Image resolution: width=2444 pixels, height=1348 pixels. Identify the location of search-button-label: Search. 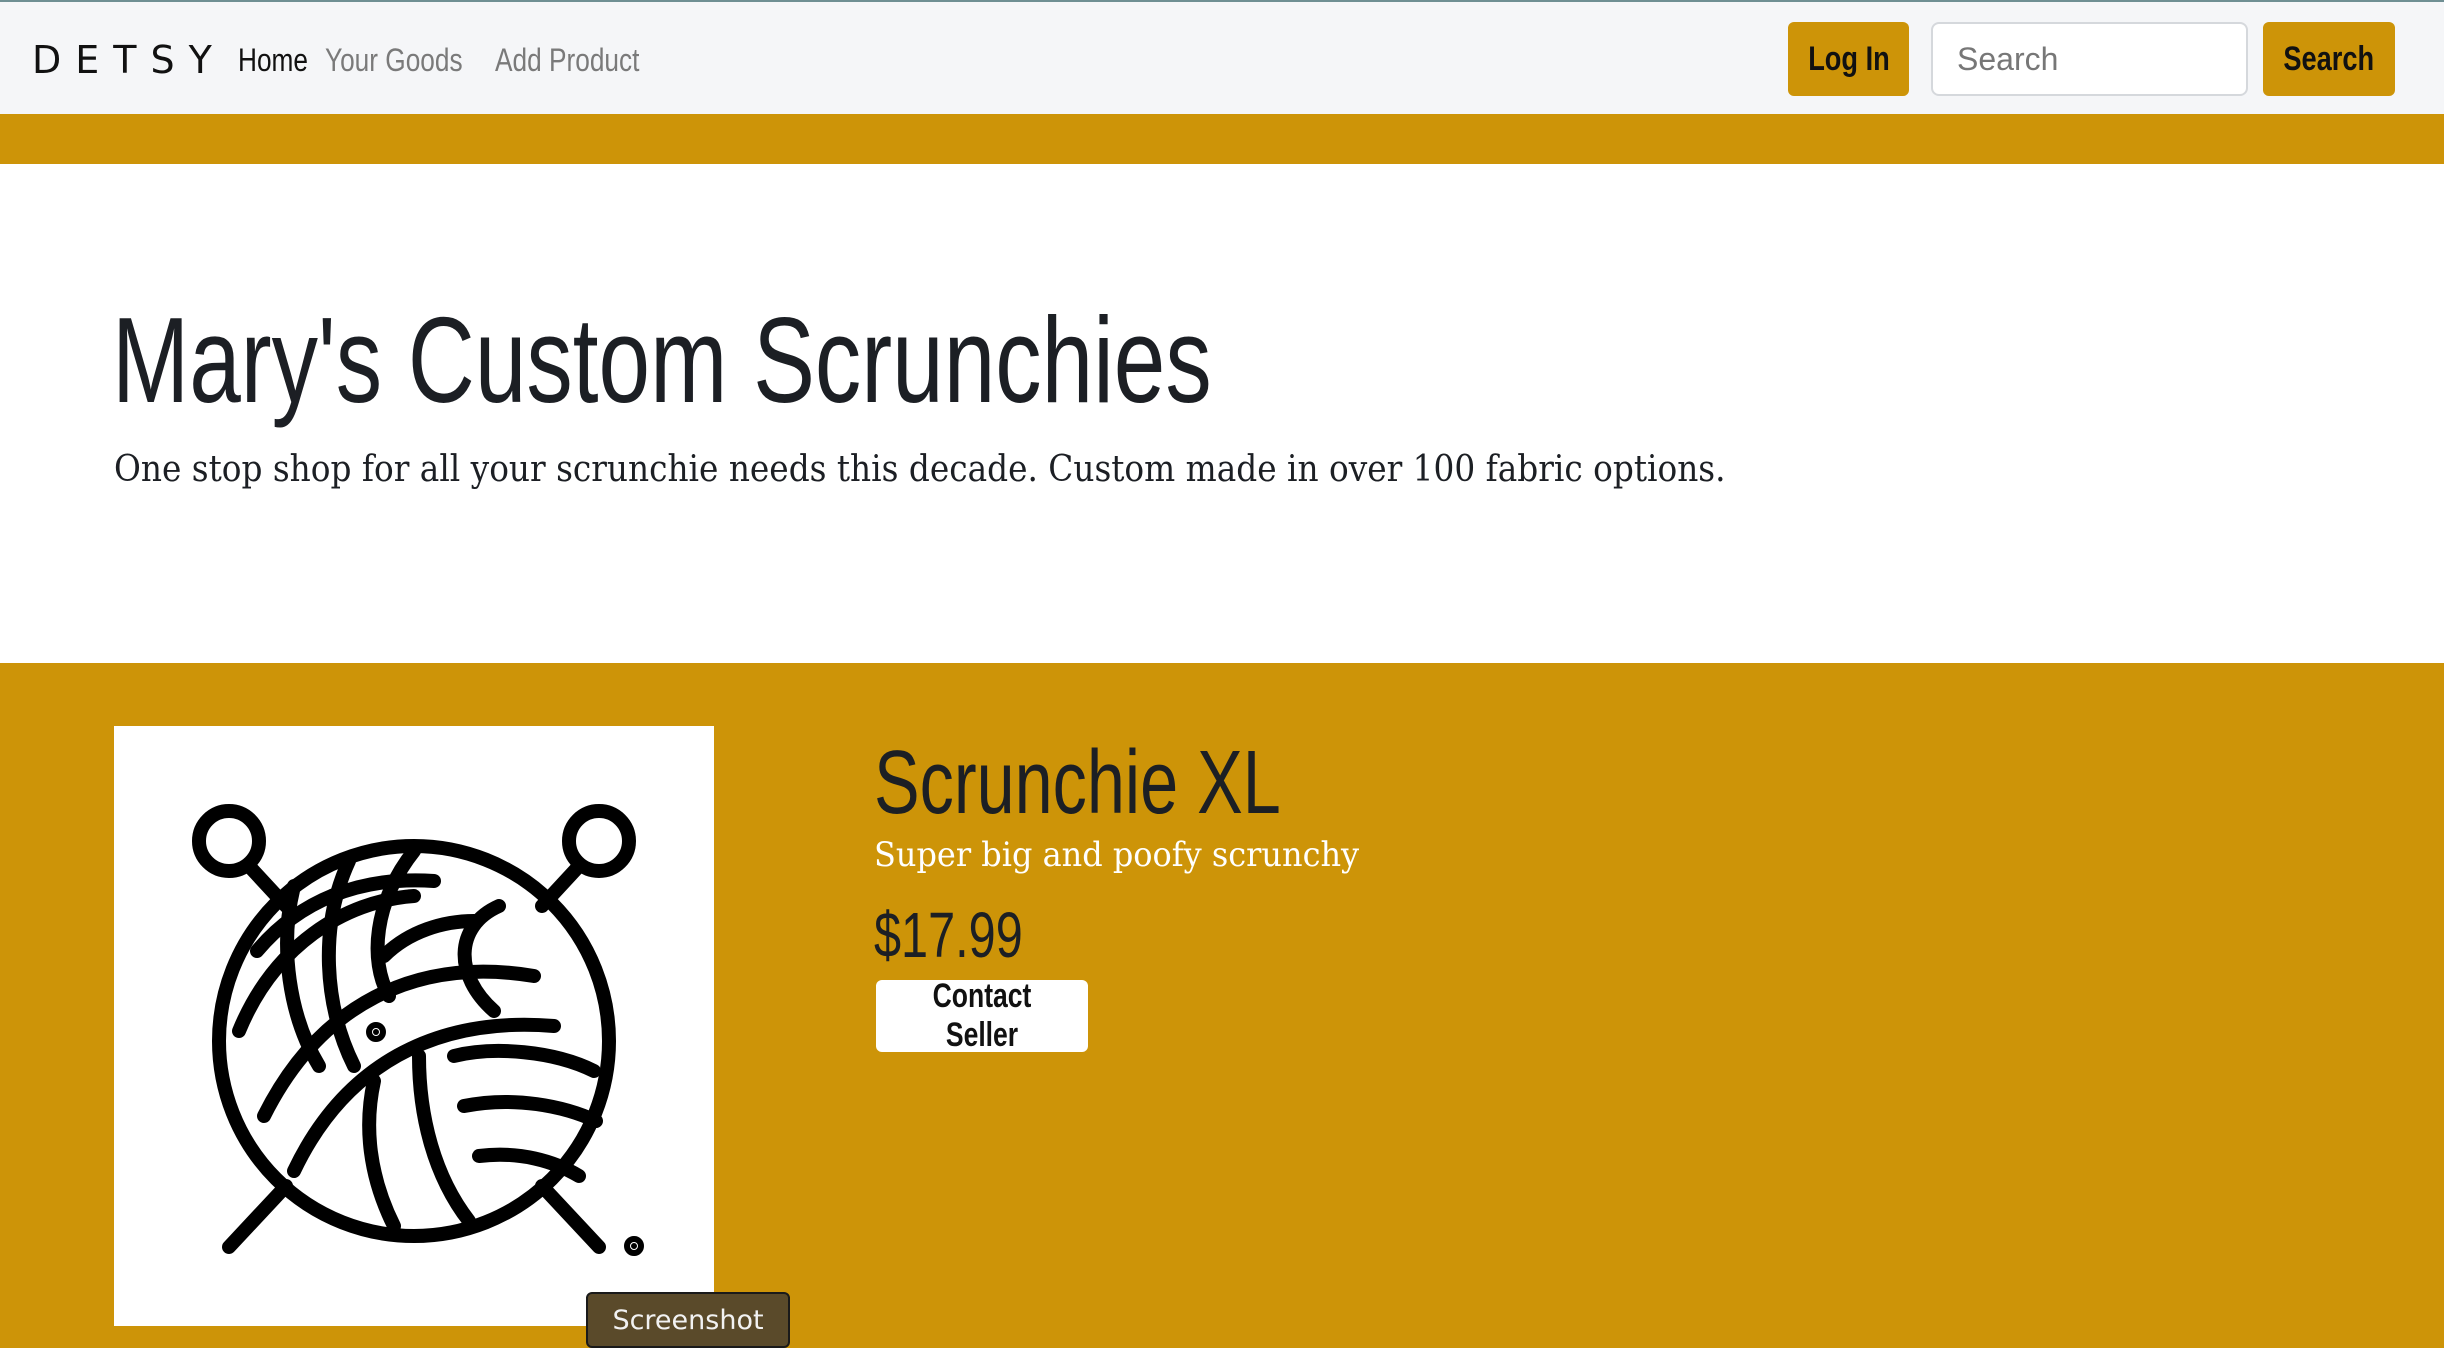
(2329, 58).